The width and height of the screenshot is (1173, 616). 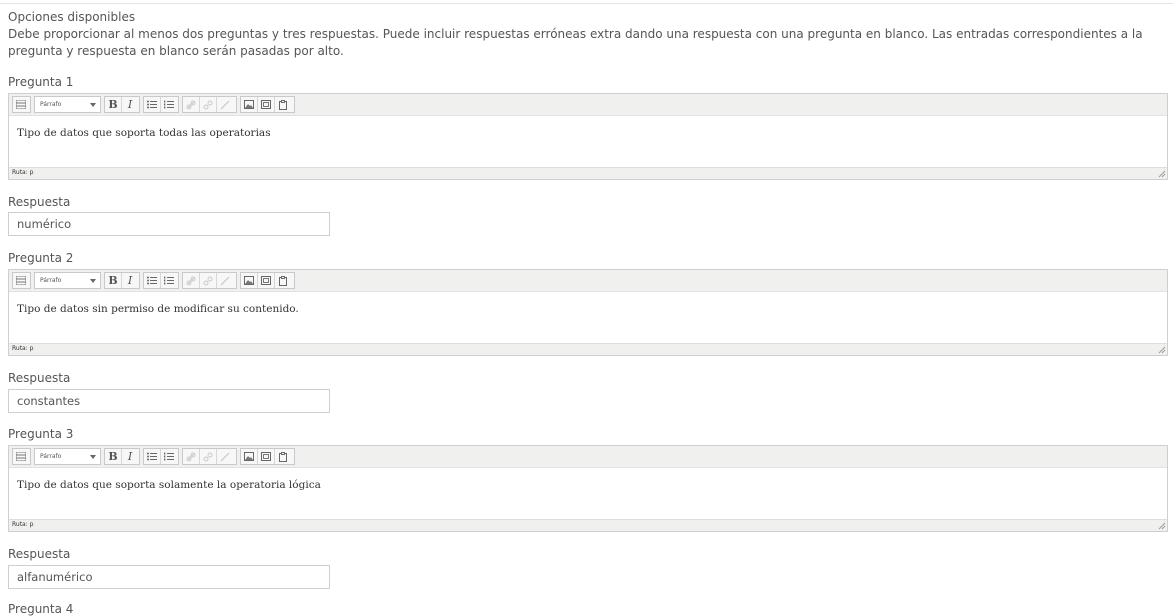 What do you see at coordinates (169, 224) in the screenshot?
I see `answer-1-input` at bounding box center [169, 224].